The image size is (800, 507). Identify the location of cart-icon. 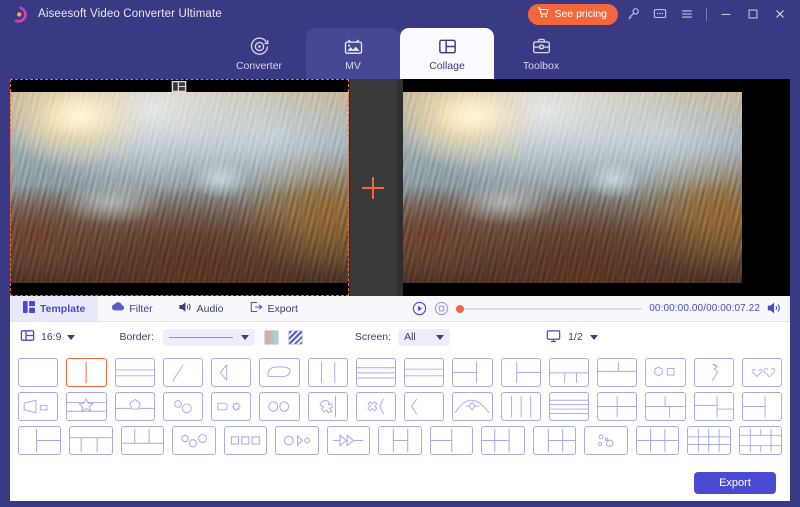
(543, 14).